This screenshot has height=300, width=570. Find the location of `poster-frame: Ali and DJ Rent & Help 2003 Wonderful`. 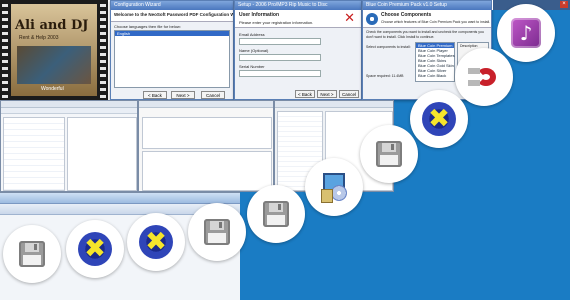

poster-frame: Ali and DJ Rent & Help 2003 Wonderful is located at coordinates (54, 50).